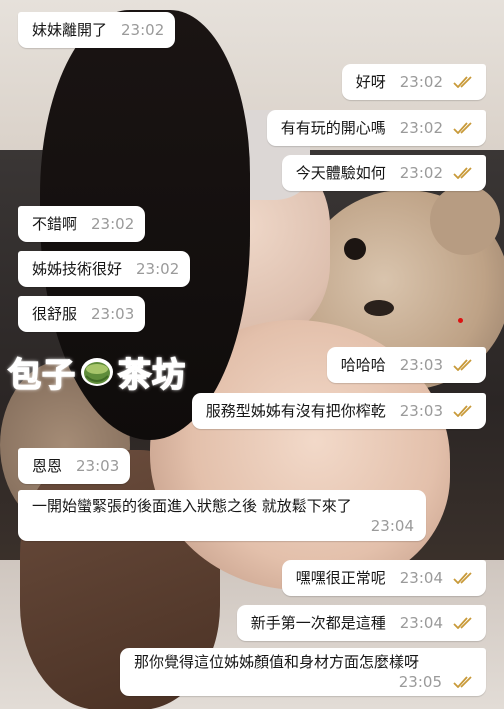  What do you see at coordinates (333, 128) in the screenshot?
I see `message-text: 有有玩的開心嗎` at bounding box center [333, 128].